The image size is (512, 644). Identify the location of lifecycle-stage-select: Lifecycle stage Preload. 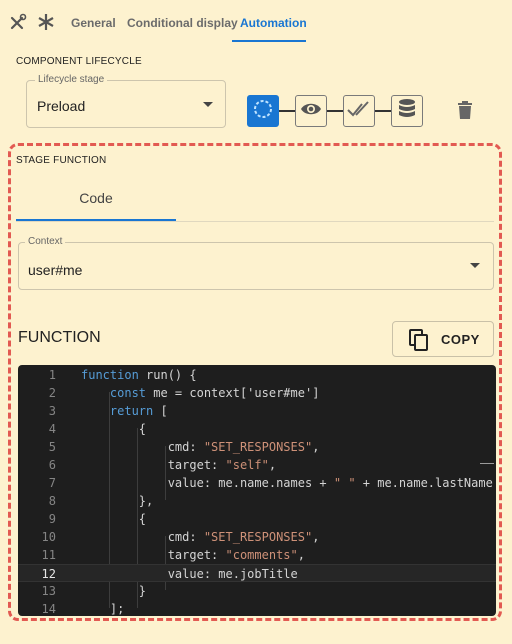
(126, 101).